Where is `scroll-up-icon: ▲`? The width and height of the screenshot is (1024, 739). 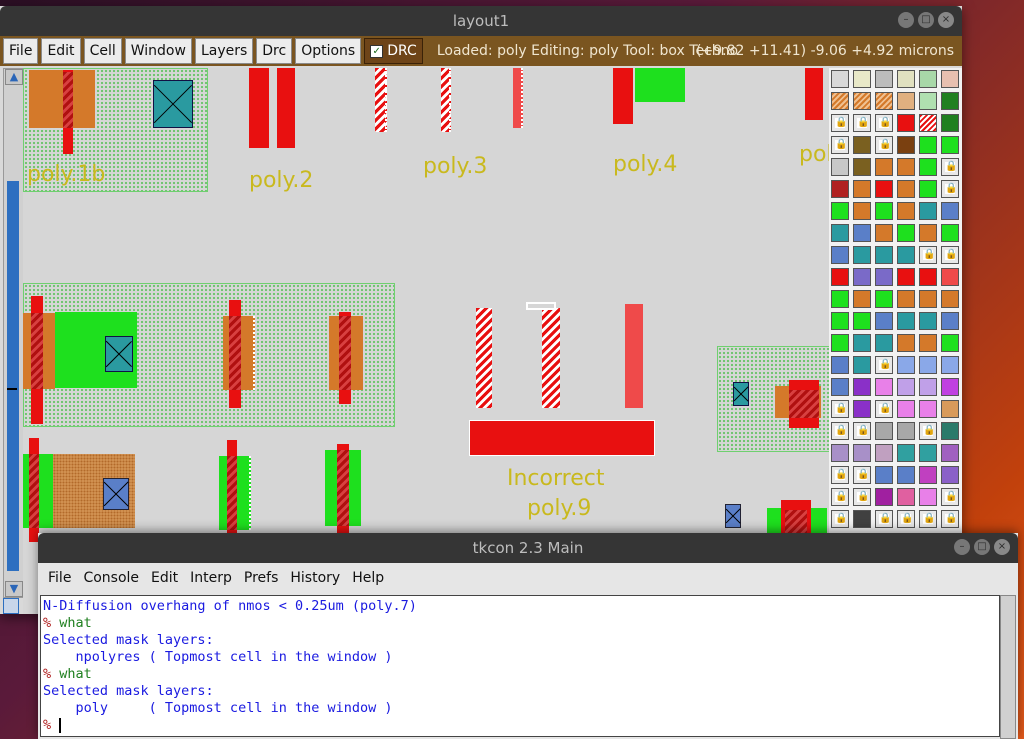
scroll-up-icon: ▲ is located at coordinates (14, 77).